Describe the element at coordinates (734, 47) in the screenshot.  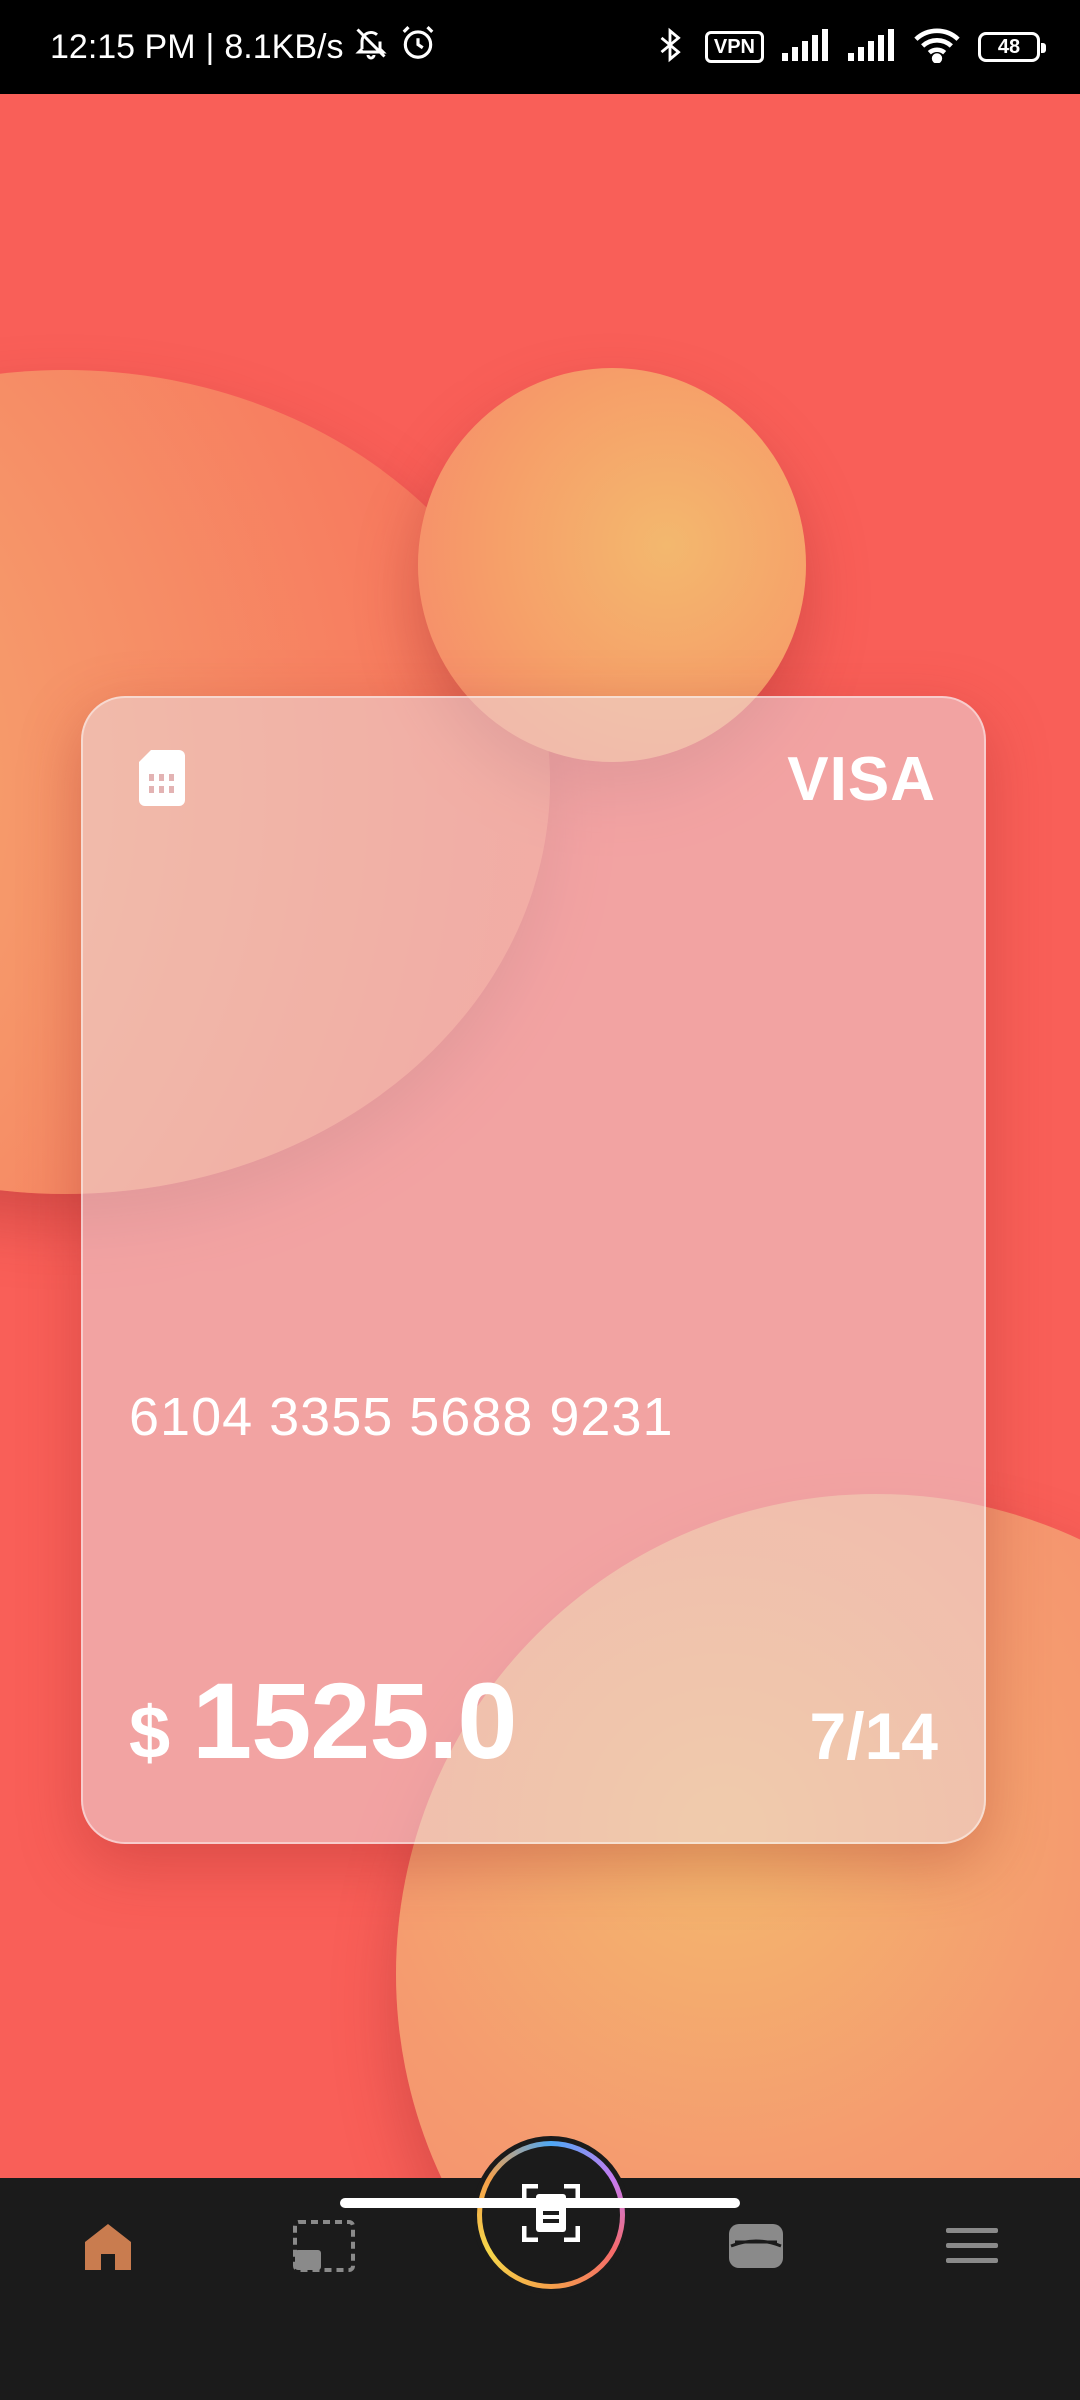
I see `vpn-icon: VPN` at that location.